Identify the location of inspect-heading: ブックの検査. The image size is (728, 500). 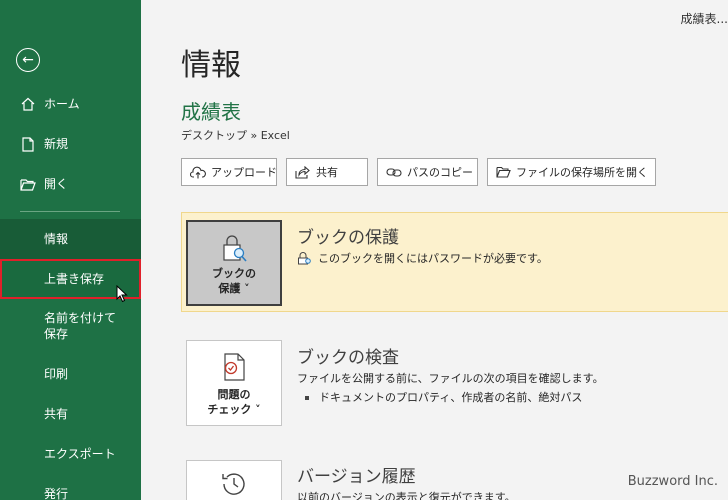
(348, 358).